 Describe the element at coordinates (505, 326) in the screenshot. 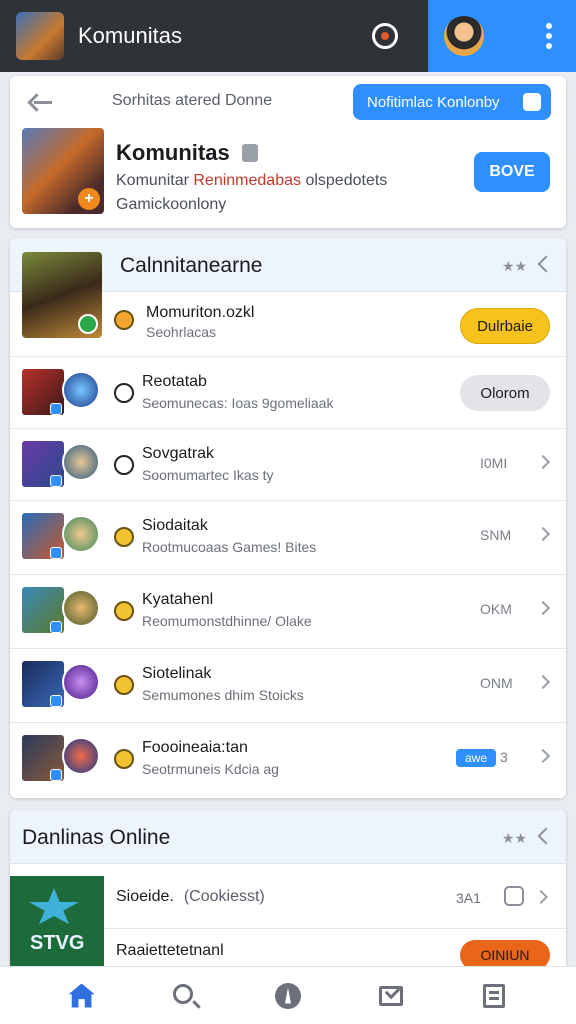

I see `featured-action-button: Dulrbaie` at that location.